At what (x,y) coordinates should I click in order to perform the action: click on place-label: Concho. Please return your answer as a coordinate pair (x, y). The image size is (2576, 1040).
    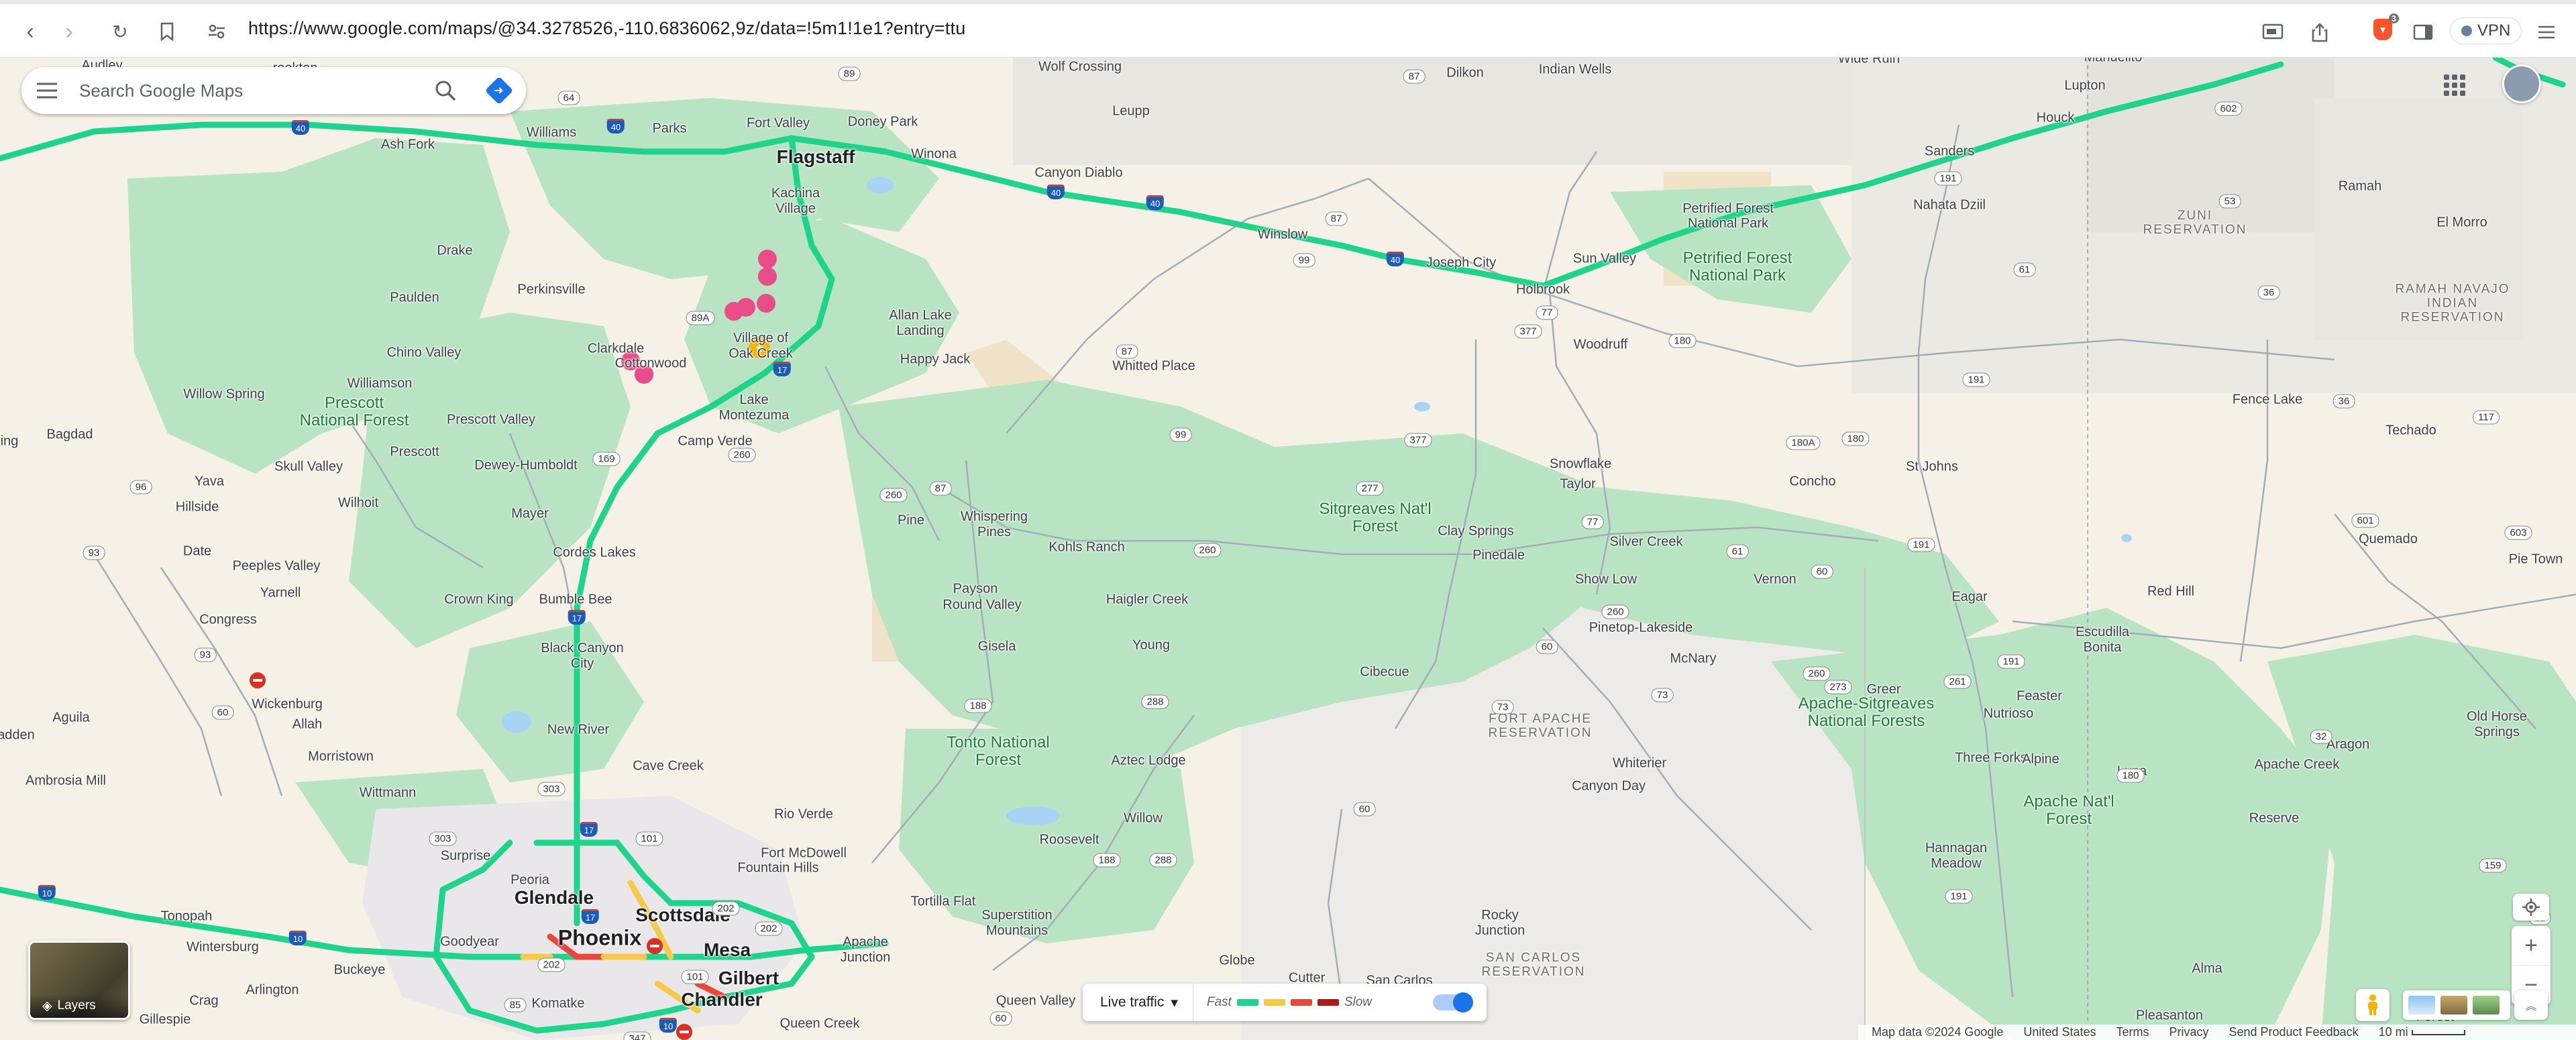
    Looking at the image, I should click on (1813, 482).